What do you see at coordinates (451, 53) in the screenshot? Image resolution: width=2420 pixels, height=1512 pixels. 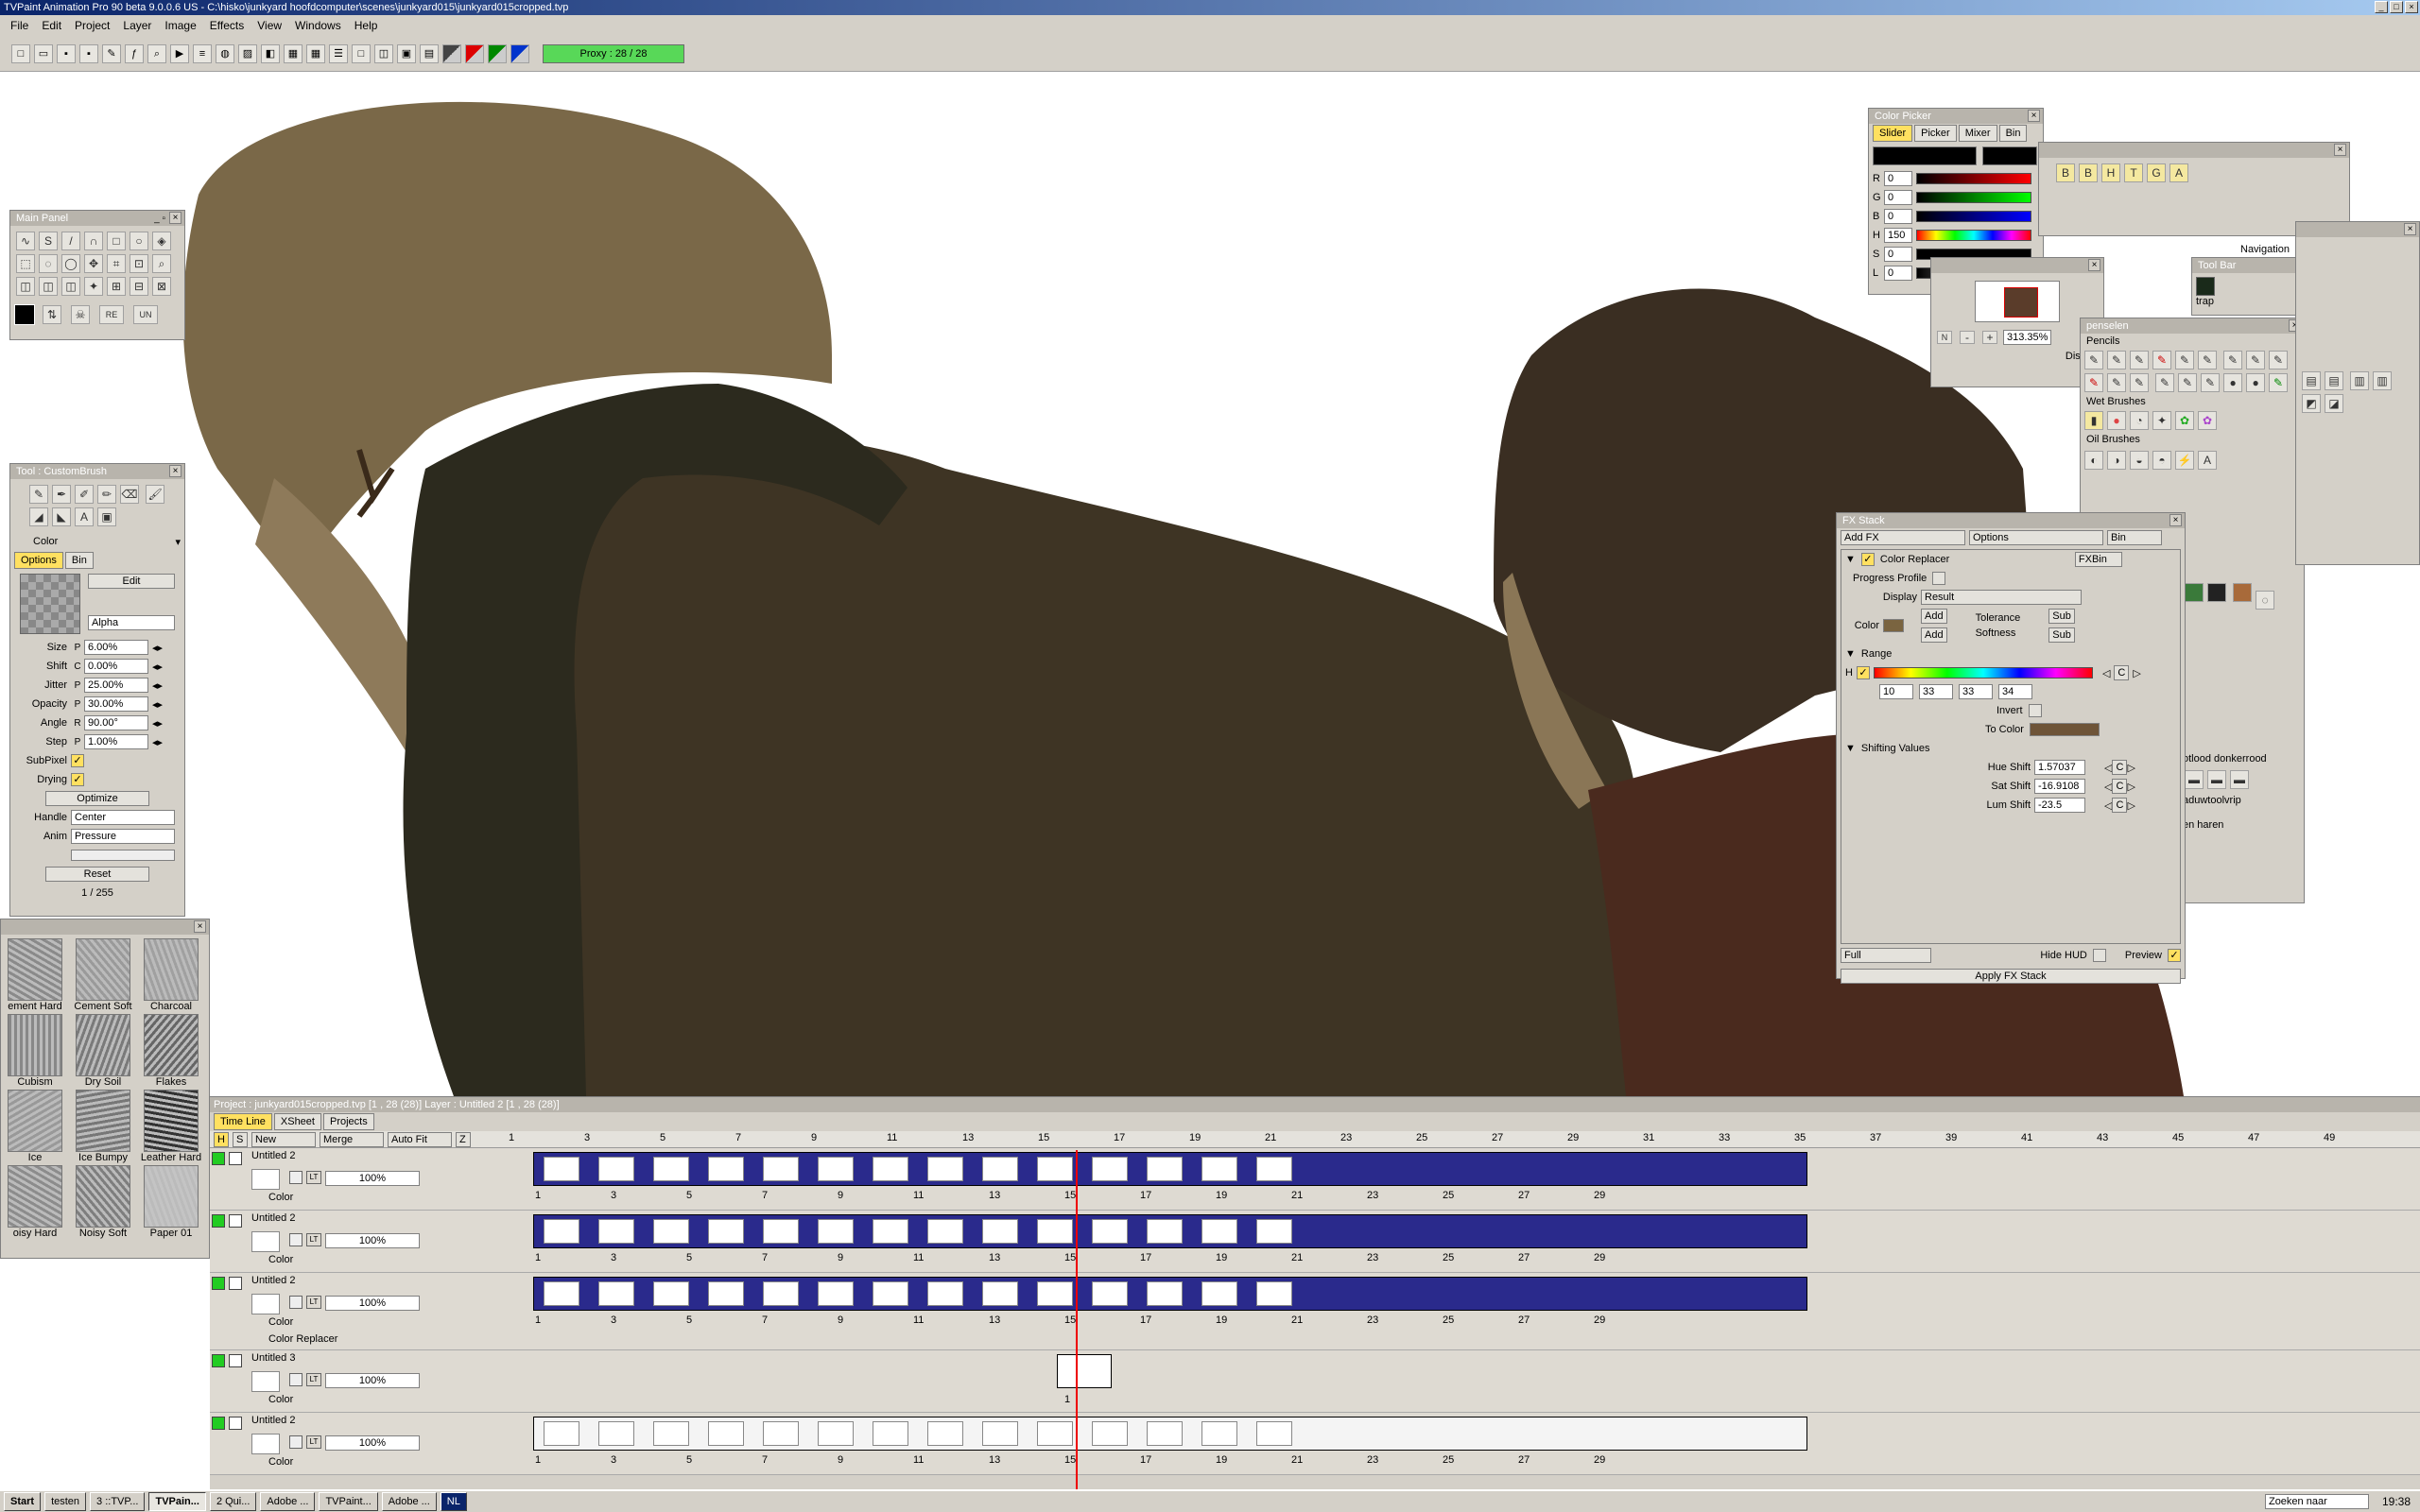 I see `ink-black-icon` at bounding box center [451, 53].